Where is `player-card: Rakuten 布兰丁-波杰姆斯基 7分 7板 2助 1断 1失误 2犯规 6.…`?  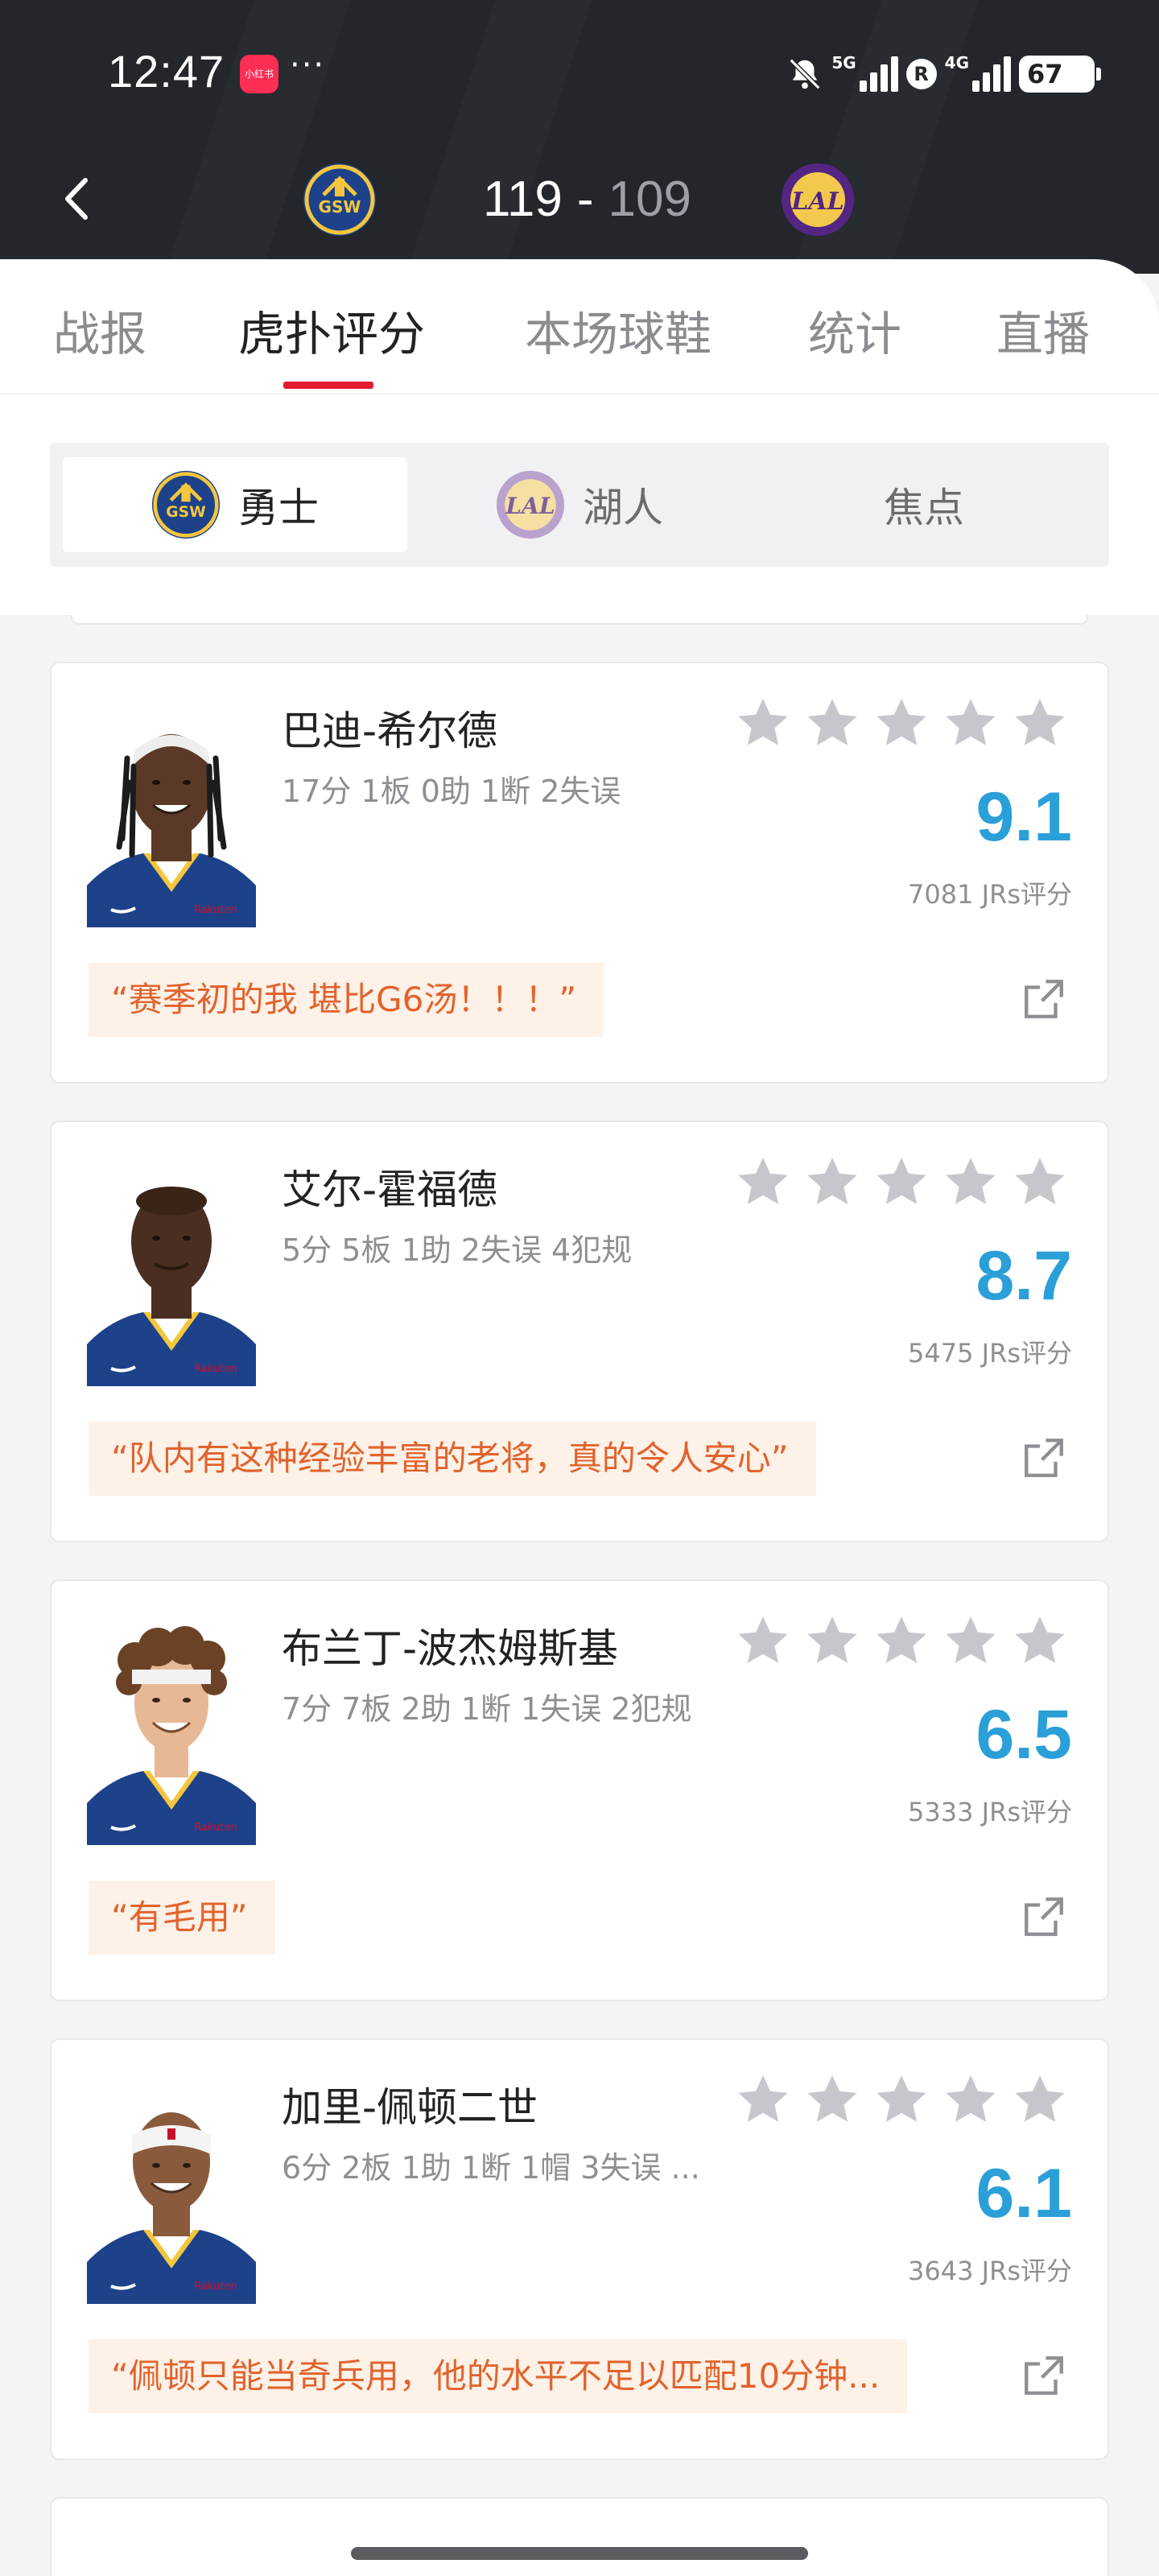 player-card: Rakuten 布兰丁-波杰姆斯基 7分 7板 2助 1断 1失误 2犯规 6.… is located at coordinates (579, 1790).